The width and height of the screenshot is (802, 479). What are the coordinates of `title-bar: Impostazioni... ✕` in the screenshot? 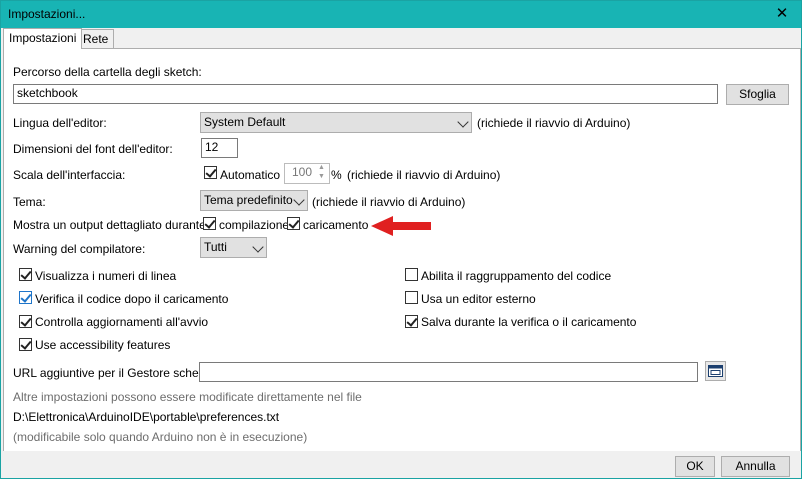 It's located at (401, 14).